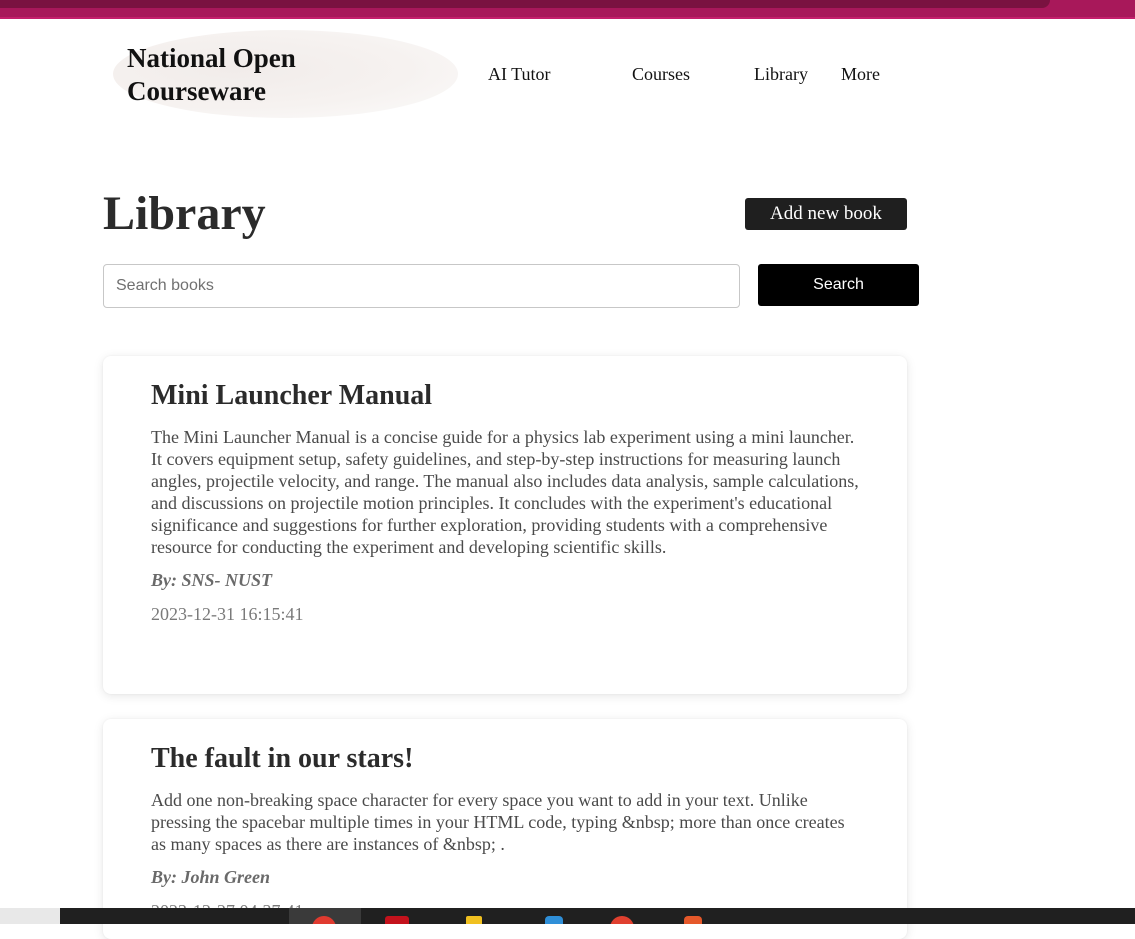  I want to click on top-accent-band, so click(525, 4).